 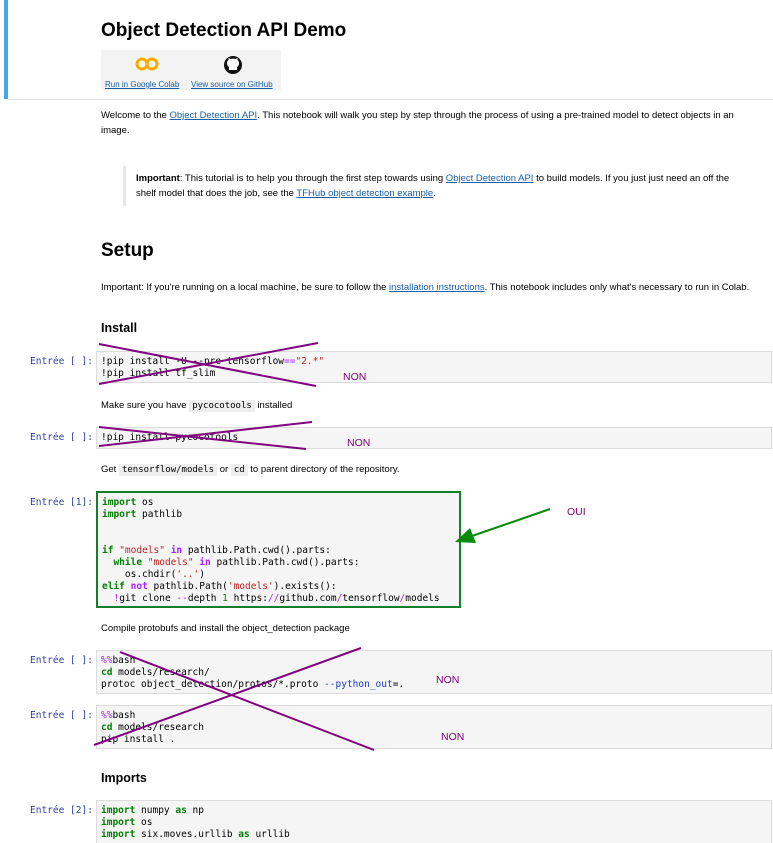 What do you see at coordinates (576, 512) in the screenshot?
I see `oui-annotation: OUI` at bounding box center [576, 512].